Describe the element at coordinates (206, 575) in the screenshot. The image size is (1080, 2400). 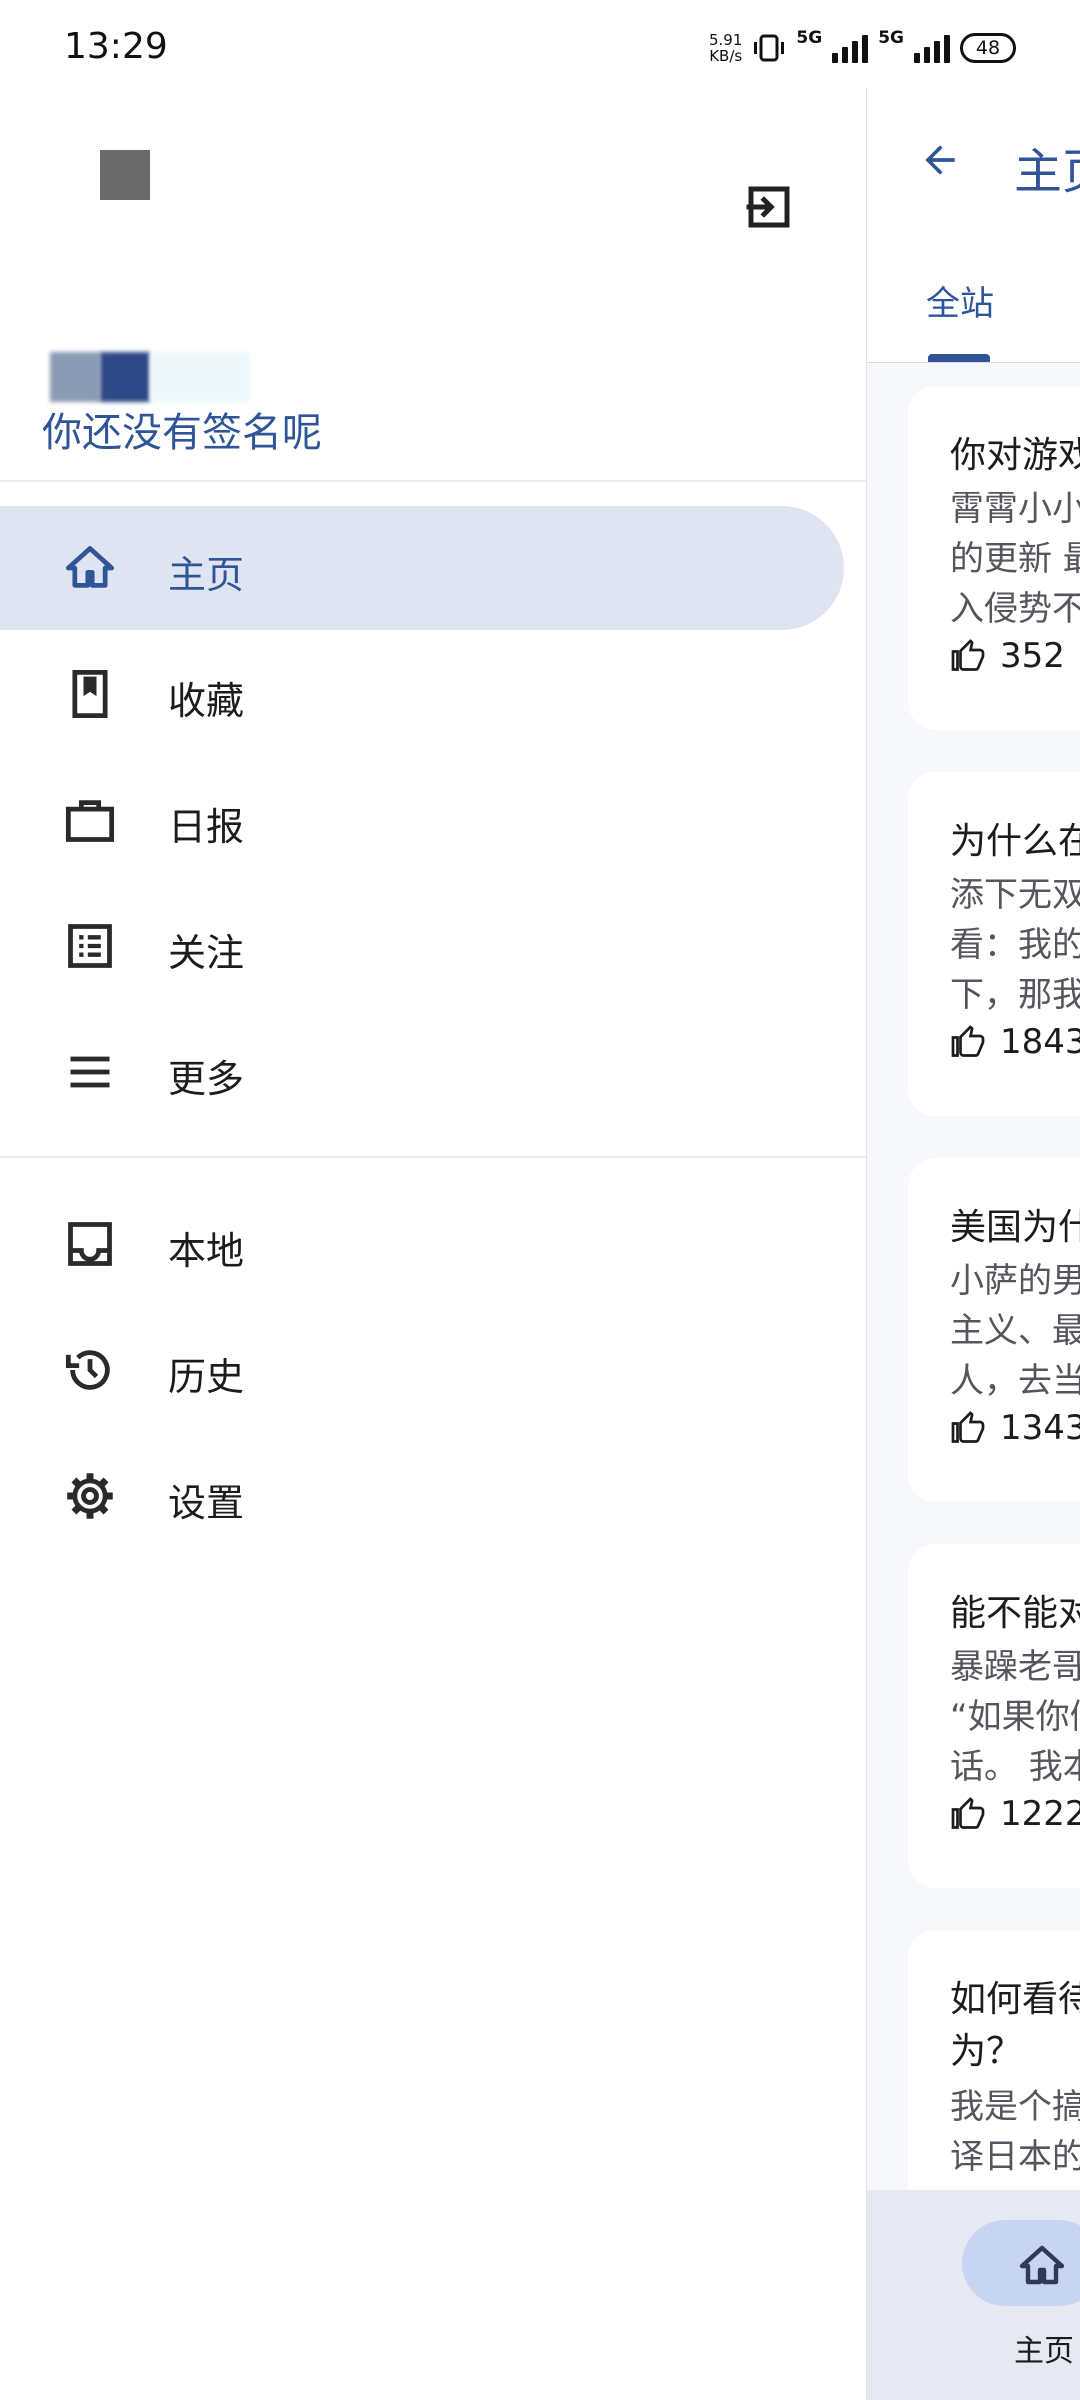
I see `nav-item-label: 主页` at that location.